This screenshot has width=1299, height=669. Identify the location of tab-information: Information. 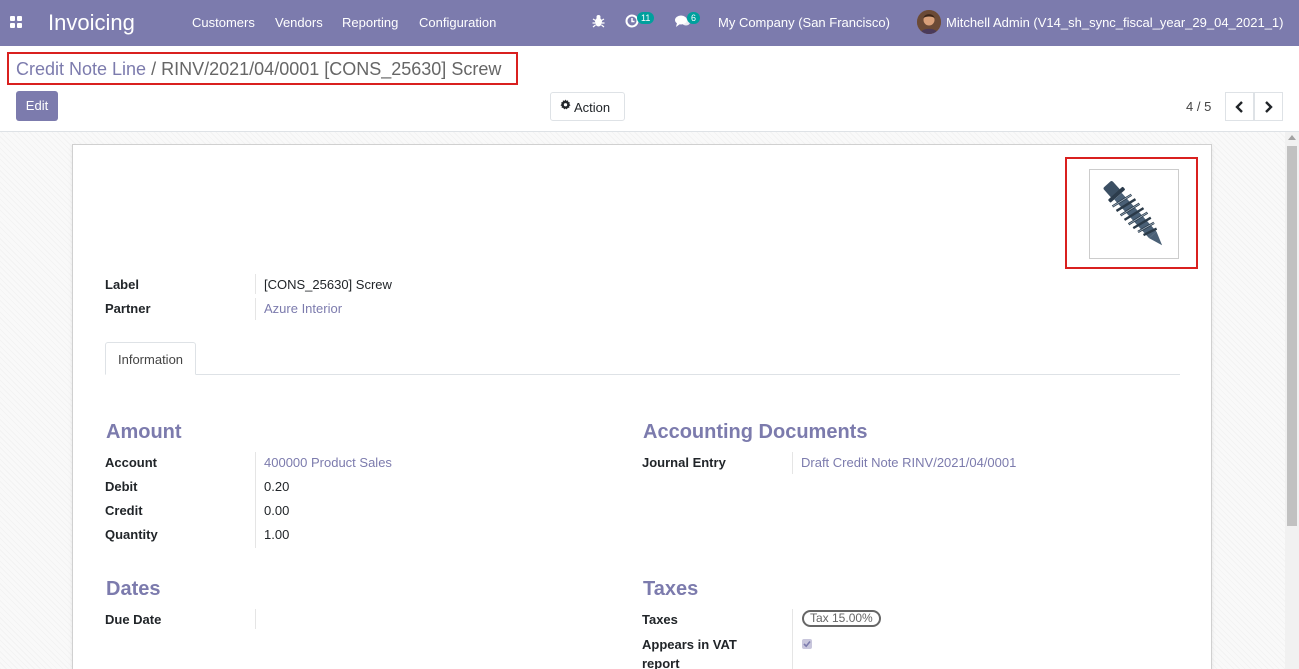
(150, 358).